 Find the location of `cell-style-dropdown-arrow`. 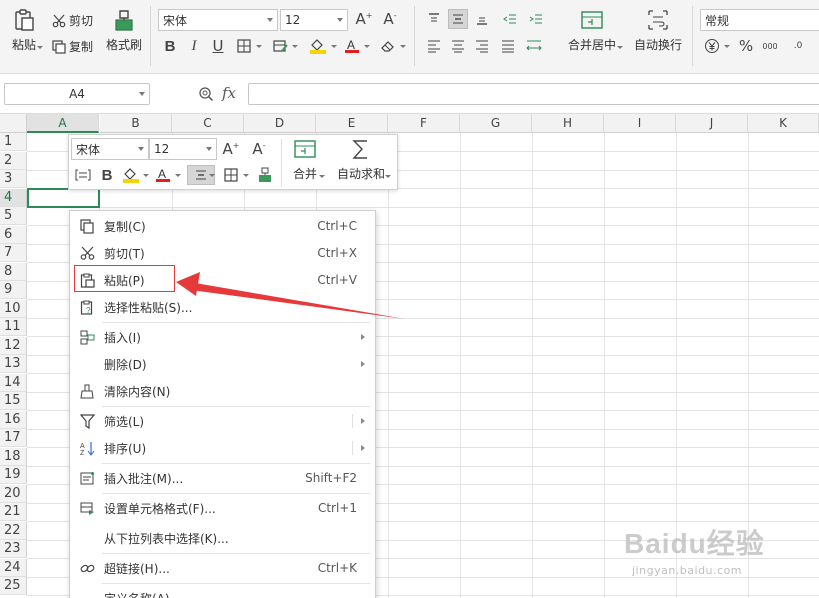

cell-style-dropdown-arrow is located at coordinates (295, 46).